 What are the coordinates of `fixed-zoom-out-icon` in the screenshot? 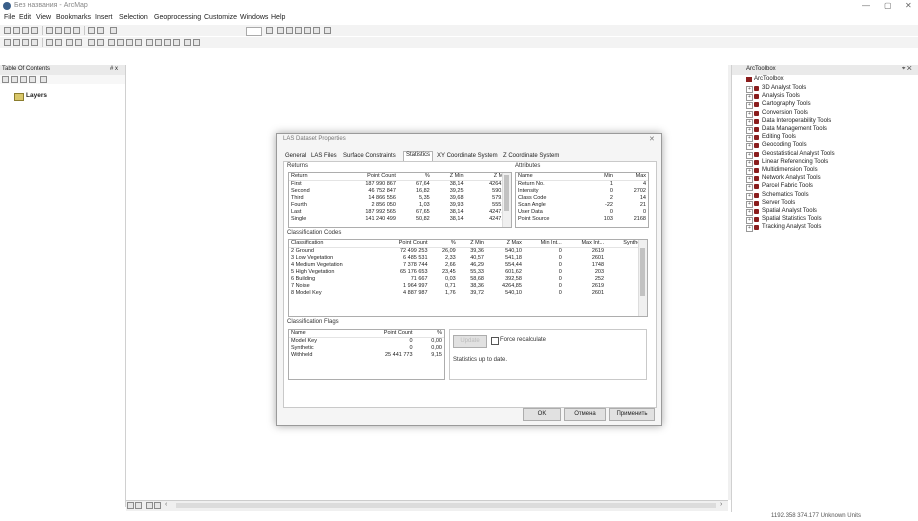 It's located at (58, 42).